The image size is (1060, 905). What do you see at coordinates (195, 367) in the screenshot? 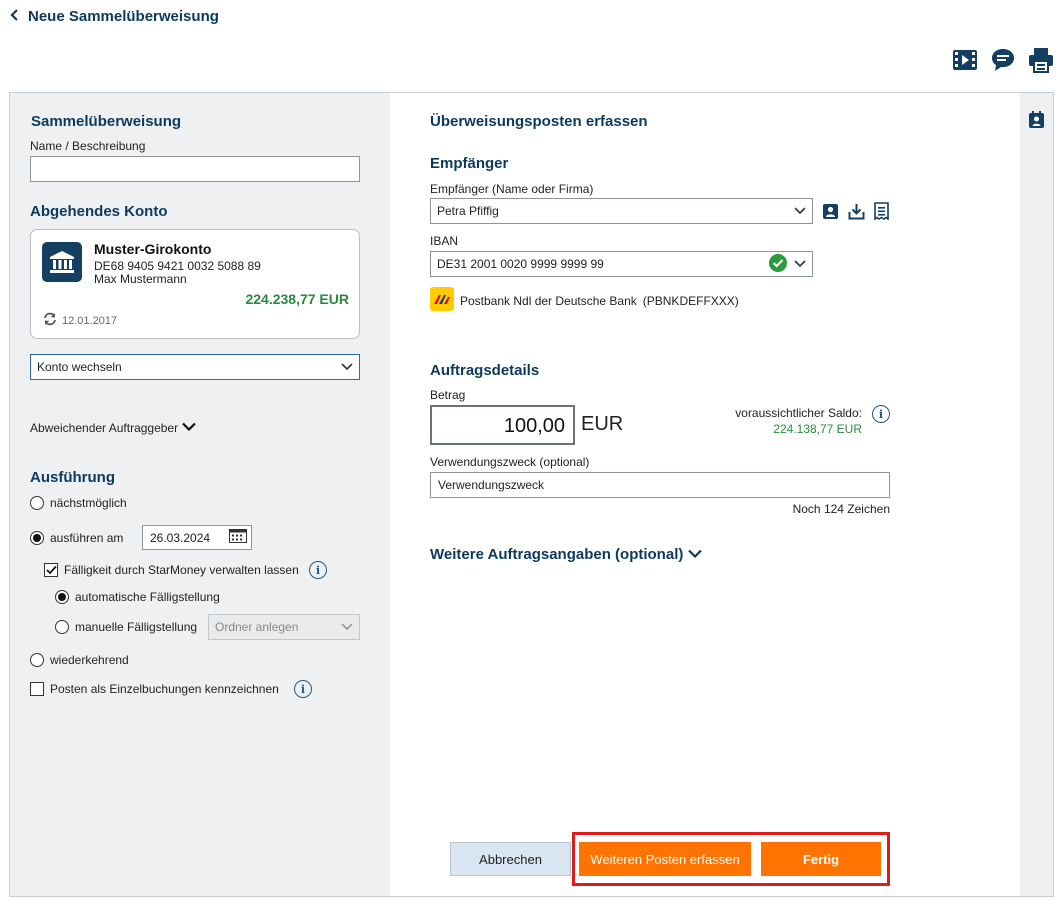
I see `switch-account-select: Konto wechseln` at bounding box center [195, 367].